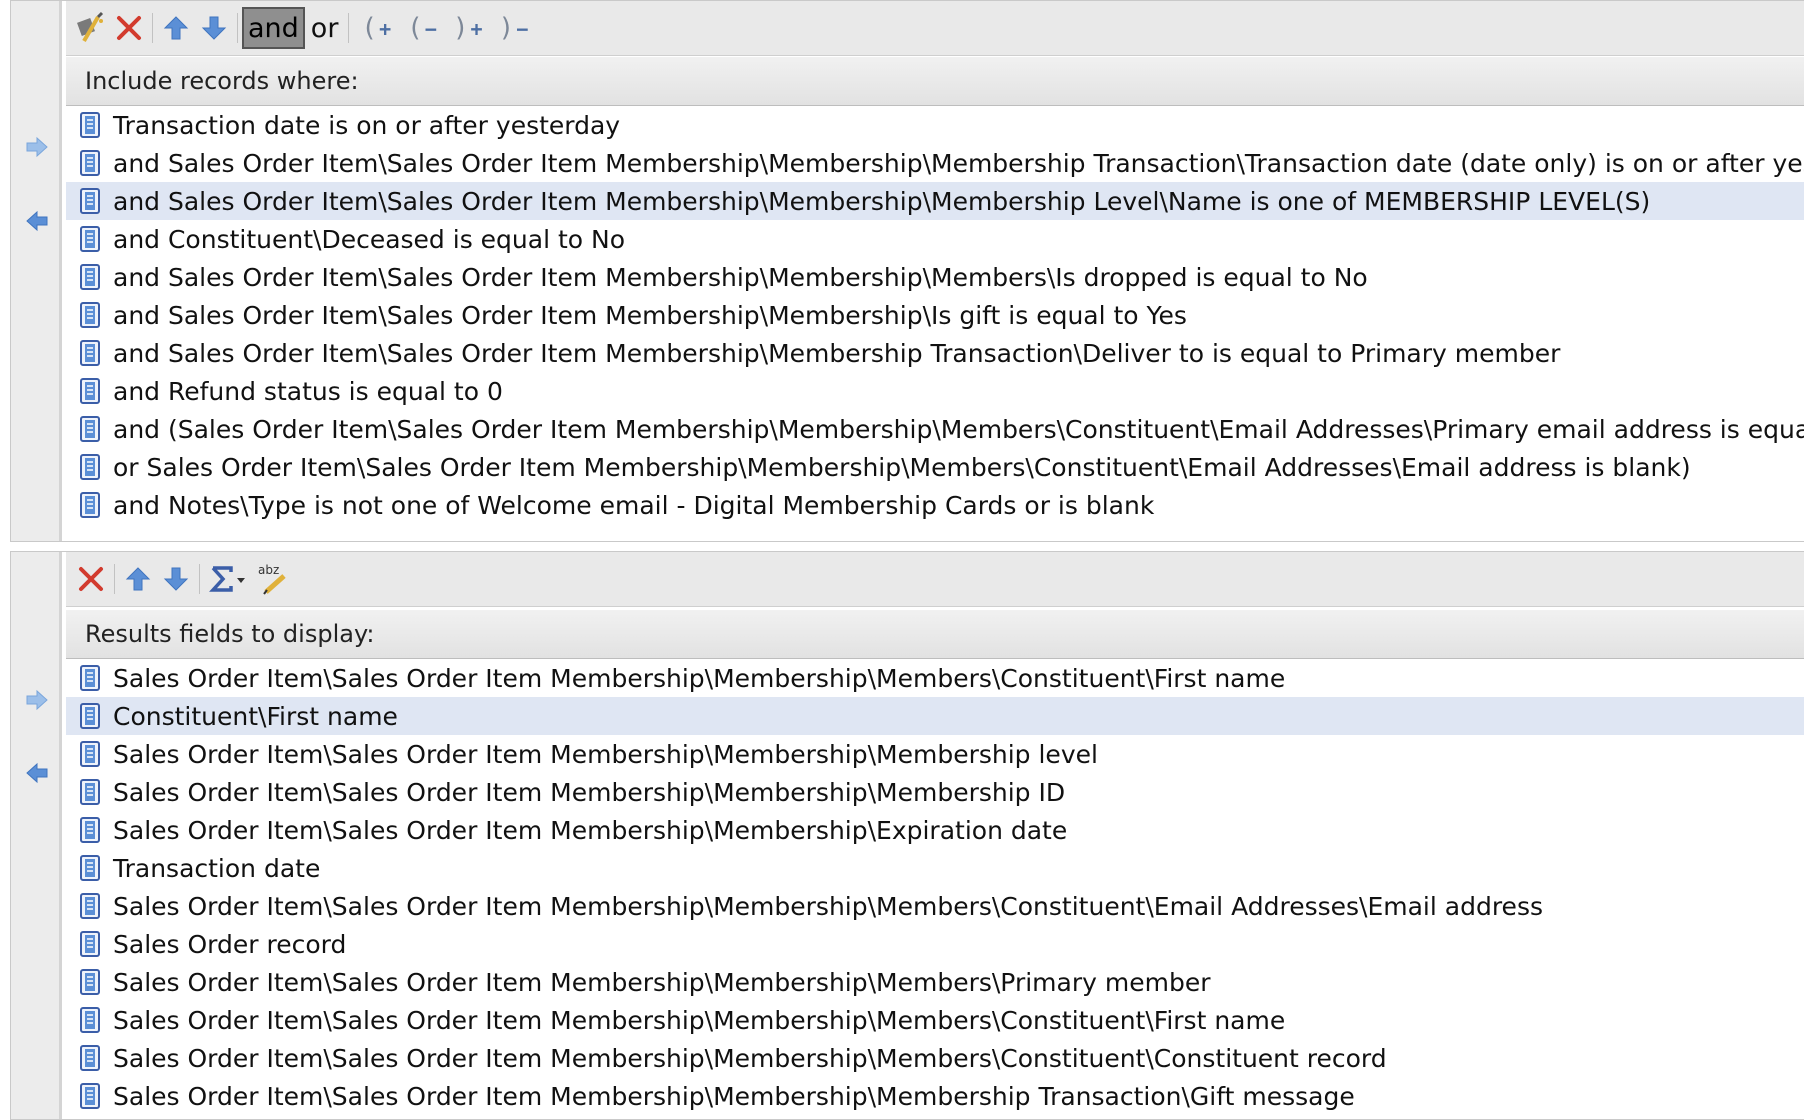 This screenshot has height=1120, width=1804. I want to click on remove-close-paren-button: ) −, so click(514, 28).